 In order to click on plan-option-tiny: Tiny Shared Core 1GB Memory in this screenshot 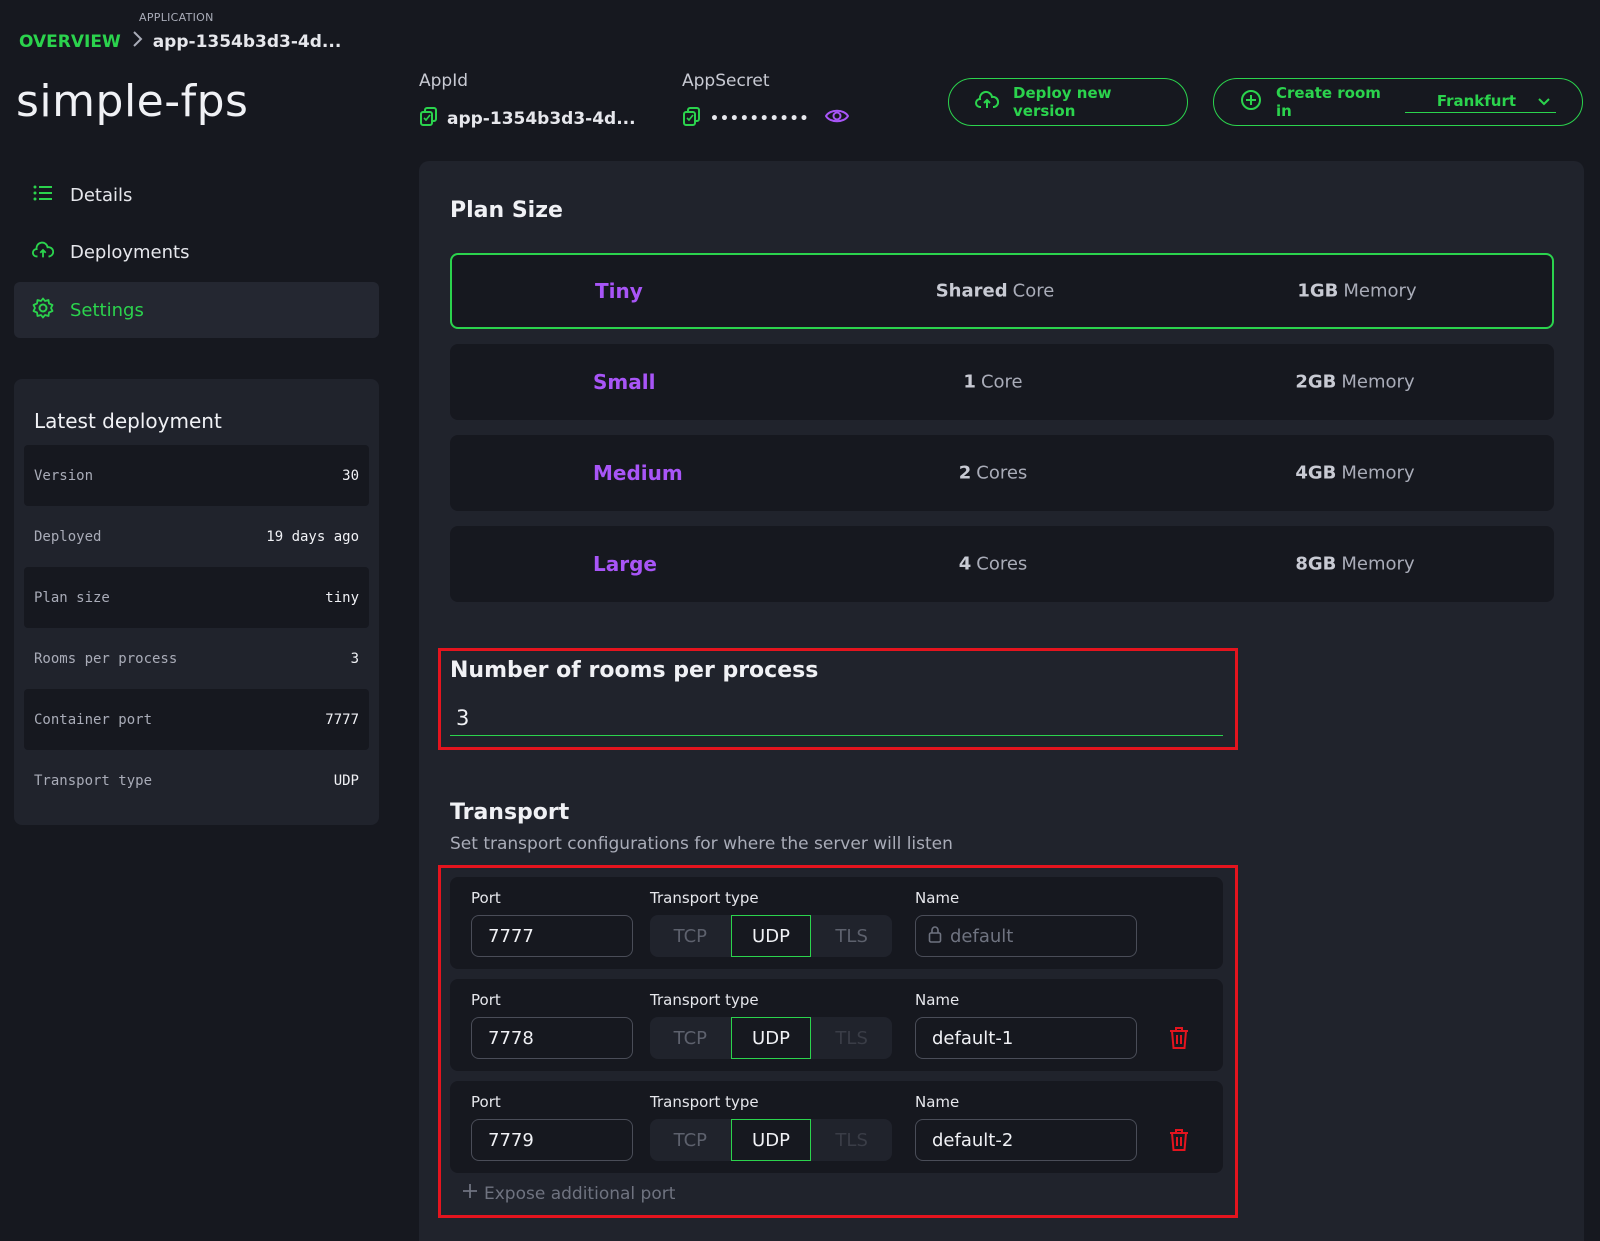, I will do `click(1002, 291)`.